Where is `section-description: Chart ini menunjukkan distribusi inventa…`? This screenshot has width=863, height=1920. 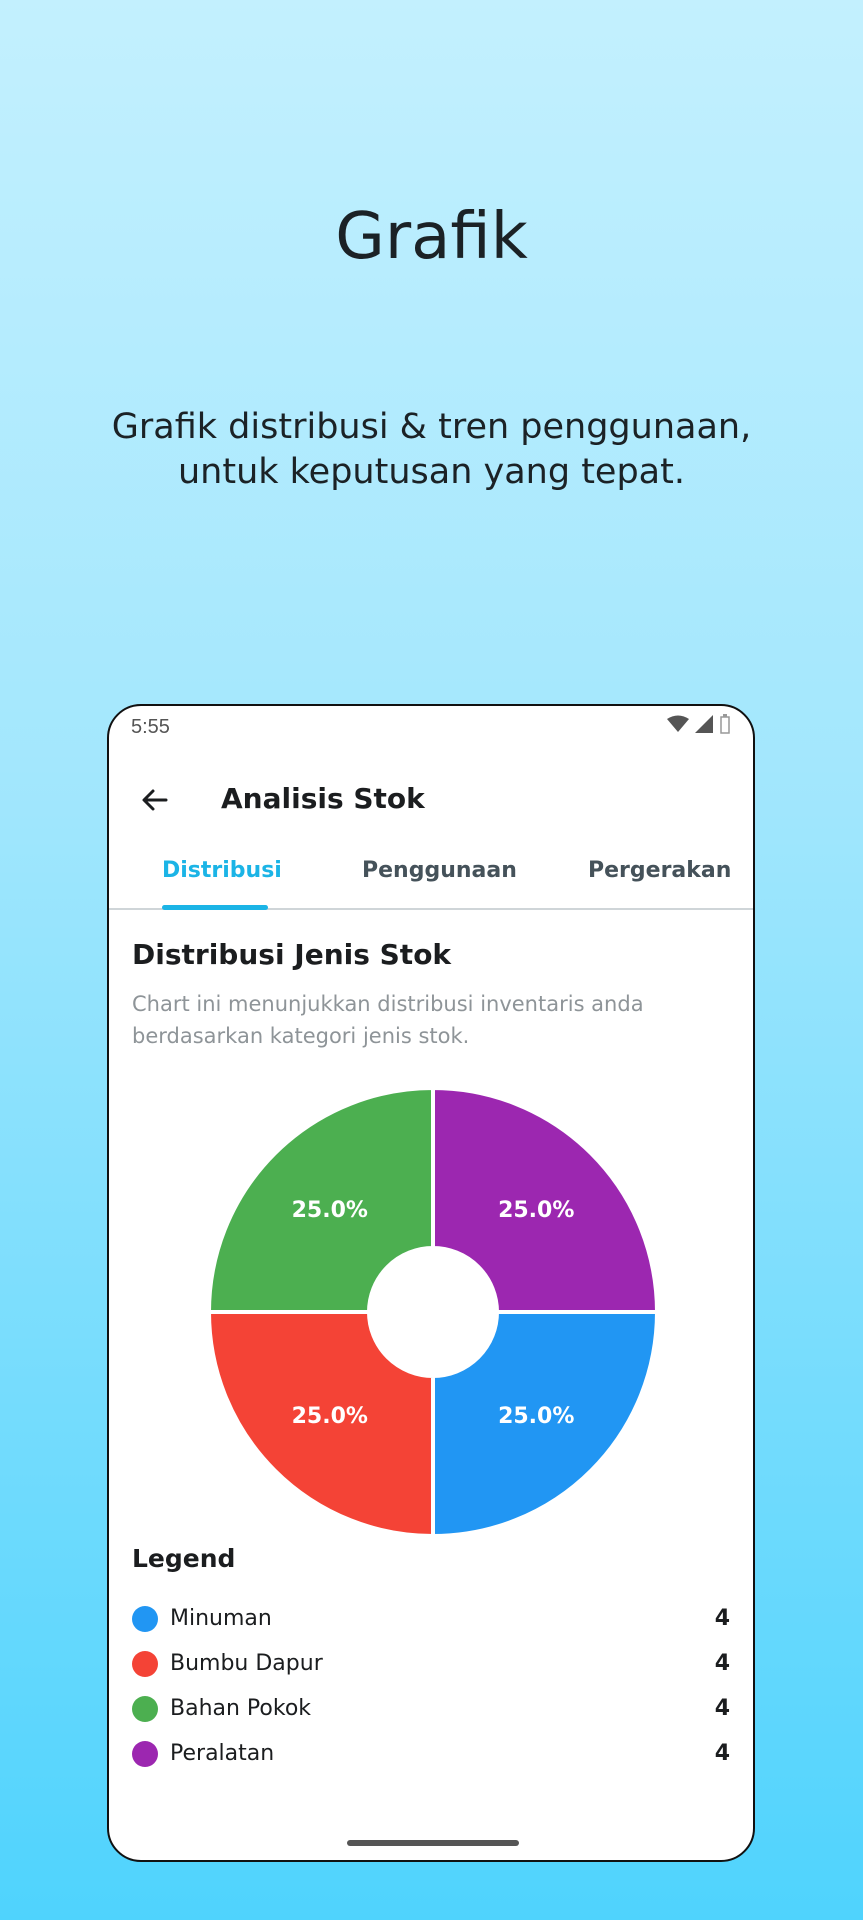
section-description: Chart ini menunjukkan distribusi inventa… is located at coordinates (388, 1020).